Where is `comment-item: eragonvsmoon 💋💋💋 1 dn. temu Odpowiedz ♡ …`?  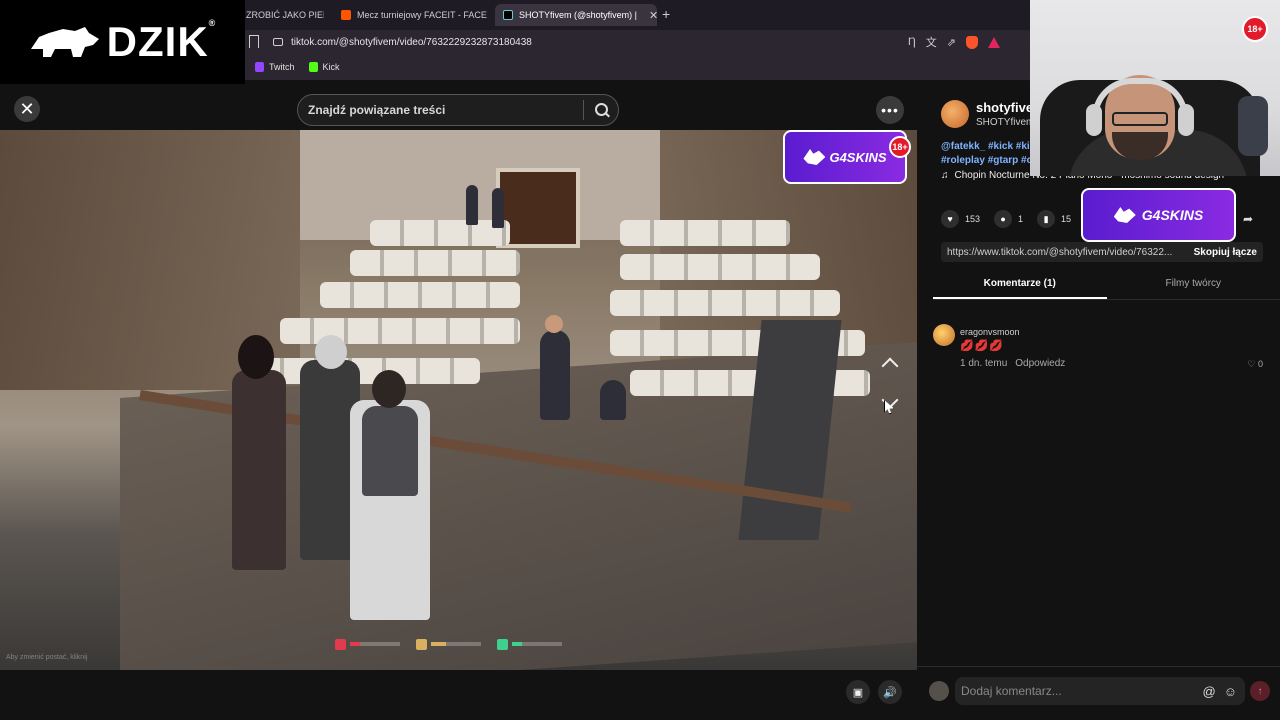
comment-item: eragonvsmoon 💋💋💋 1 dn. temu Odpowiedz ♡ … is located at coordinates (1098, 349).